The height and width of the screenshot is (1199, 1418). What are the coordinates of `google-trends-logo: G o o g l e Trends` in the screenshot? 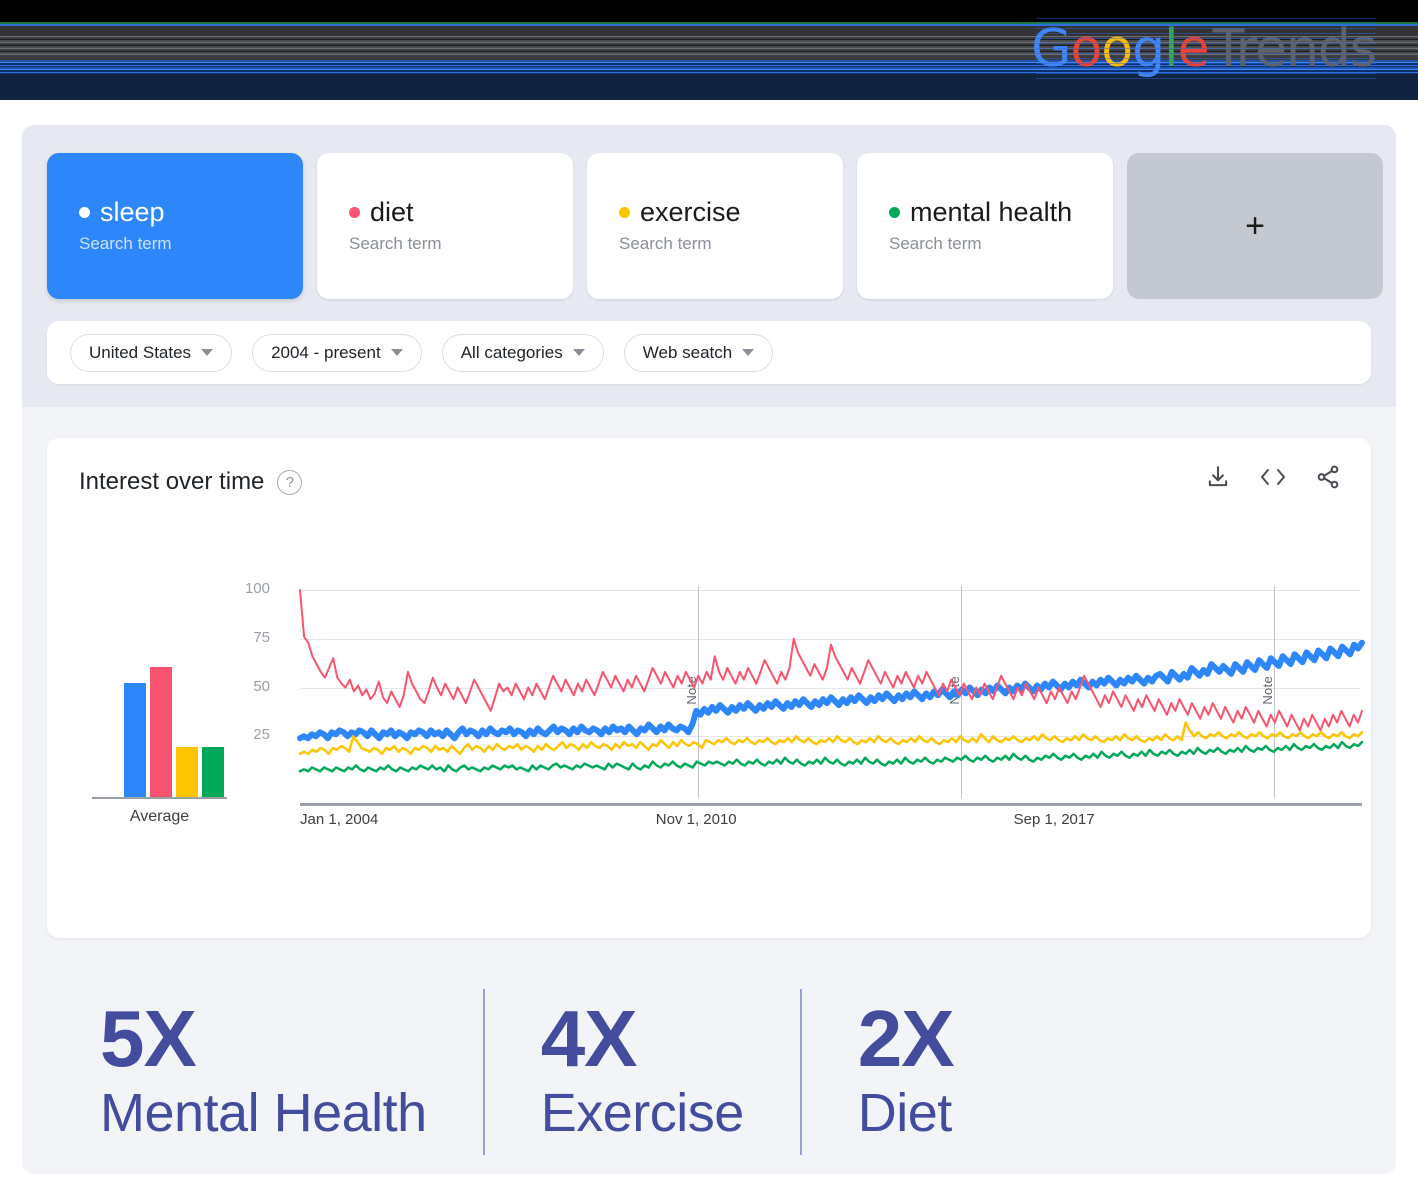 It's located at (1204, 49).